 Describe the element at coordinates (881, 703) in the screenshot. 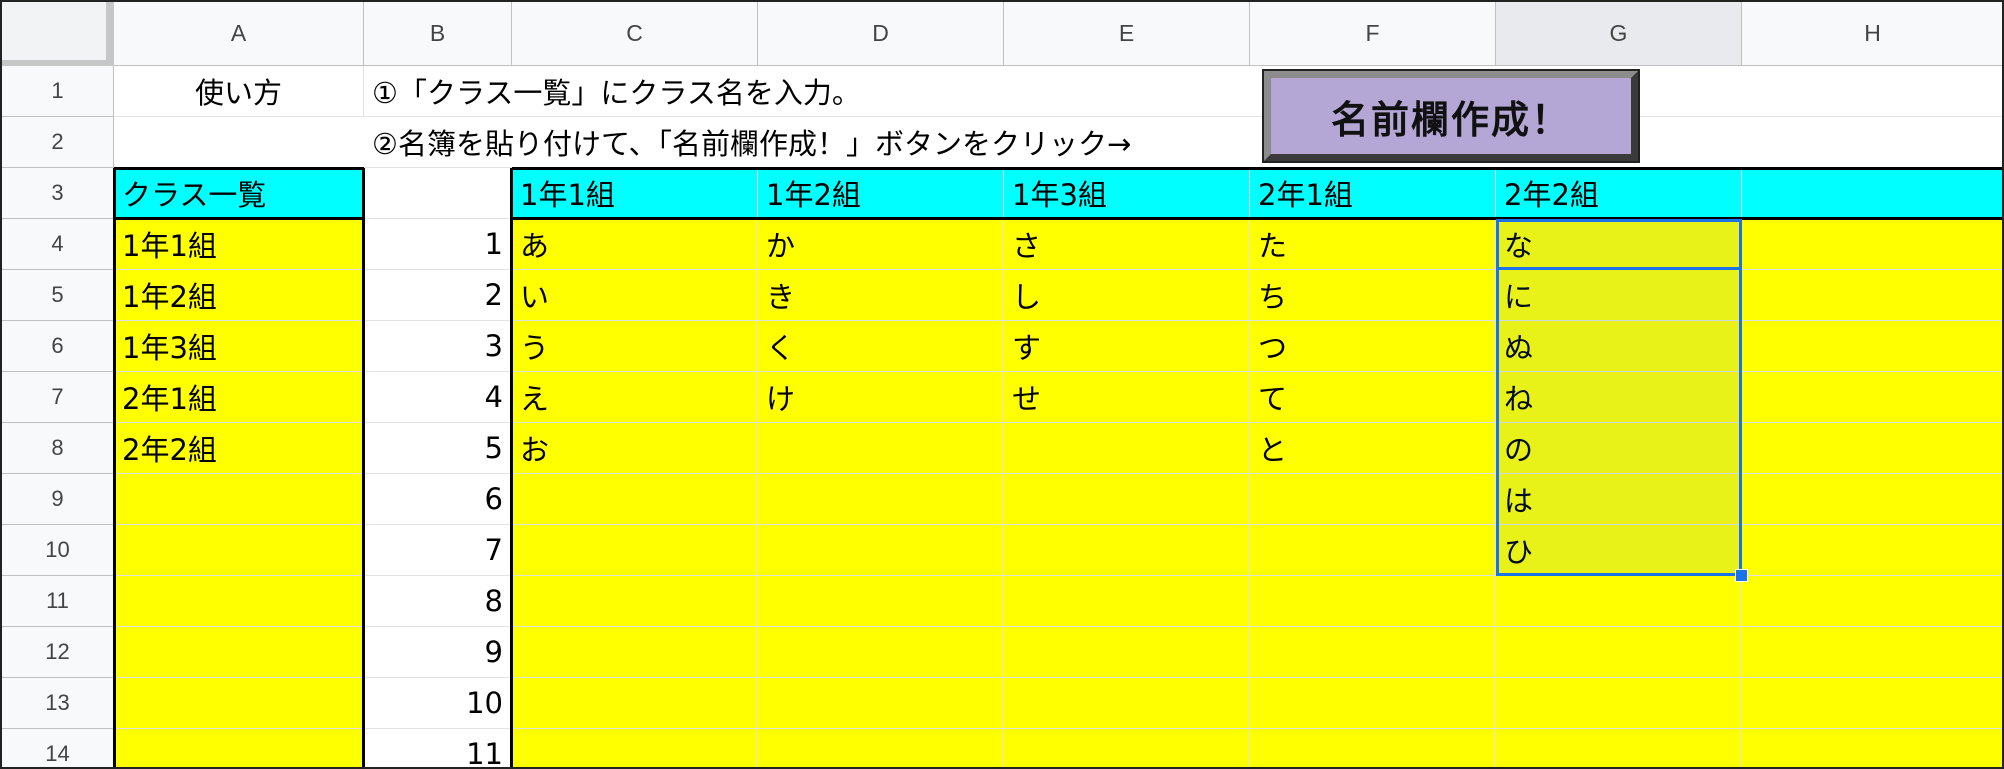

I see `cell-d13` at that location.